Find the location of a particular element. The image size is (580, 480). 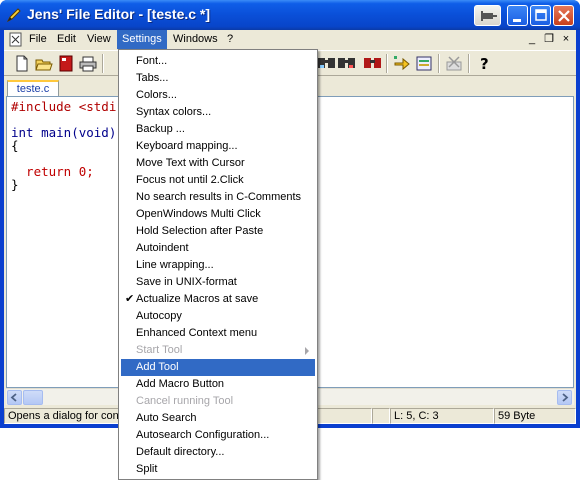

menu-item-cancel-running-tool: Cancel running Tool is located at coordinates (218, 401).